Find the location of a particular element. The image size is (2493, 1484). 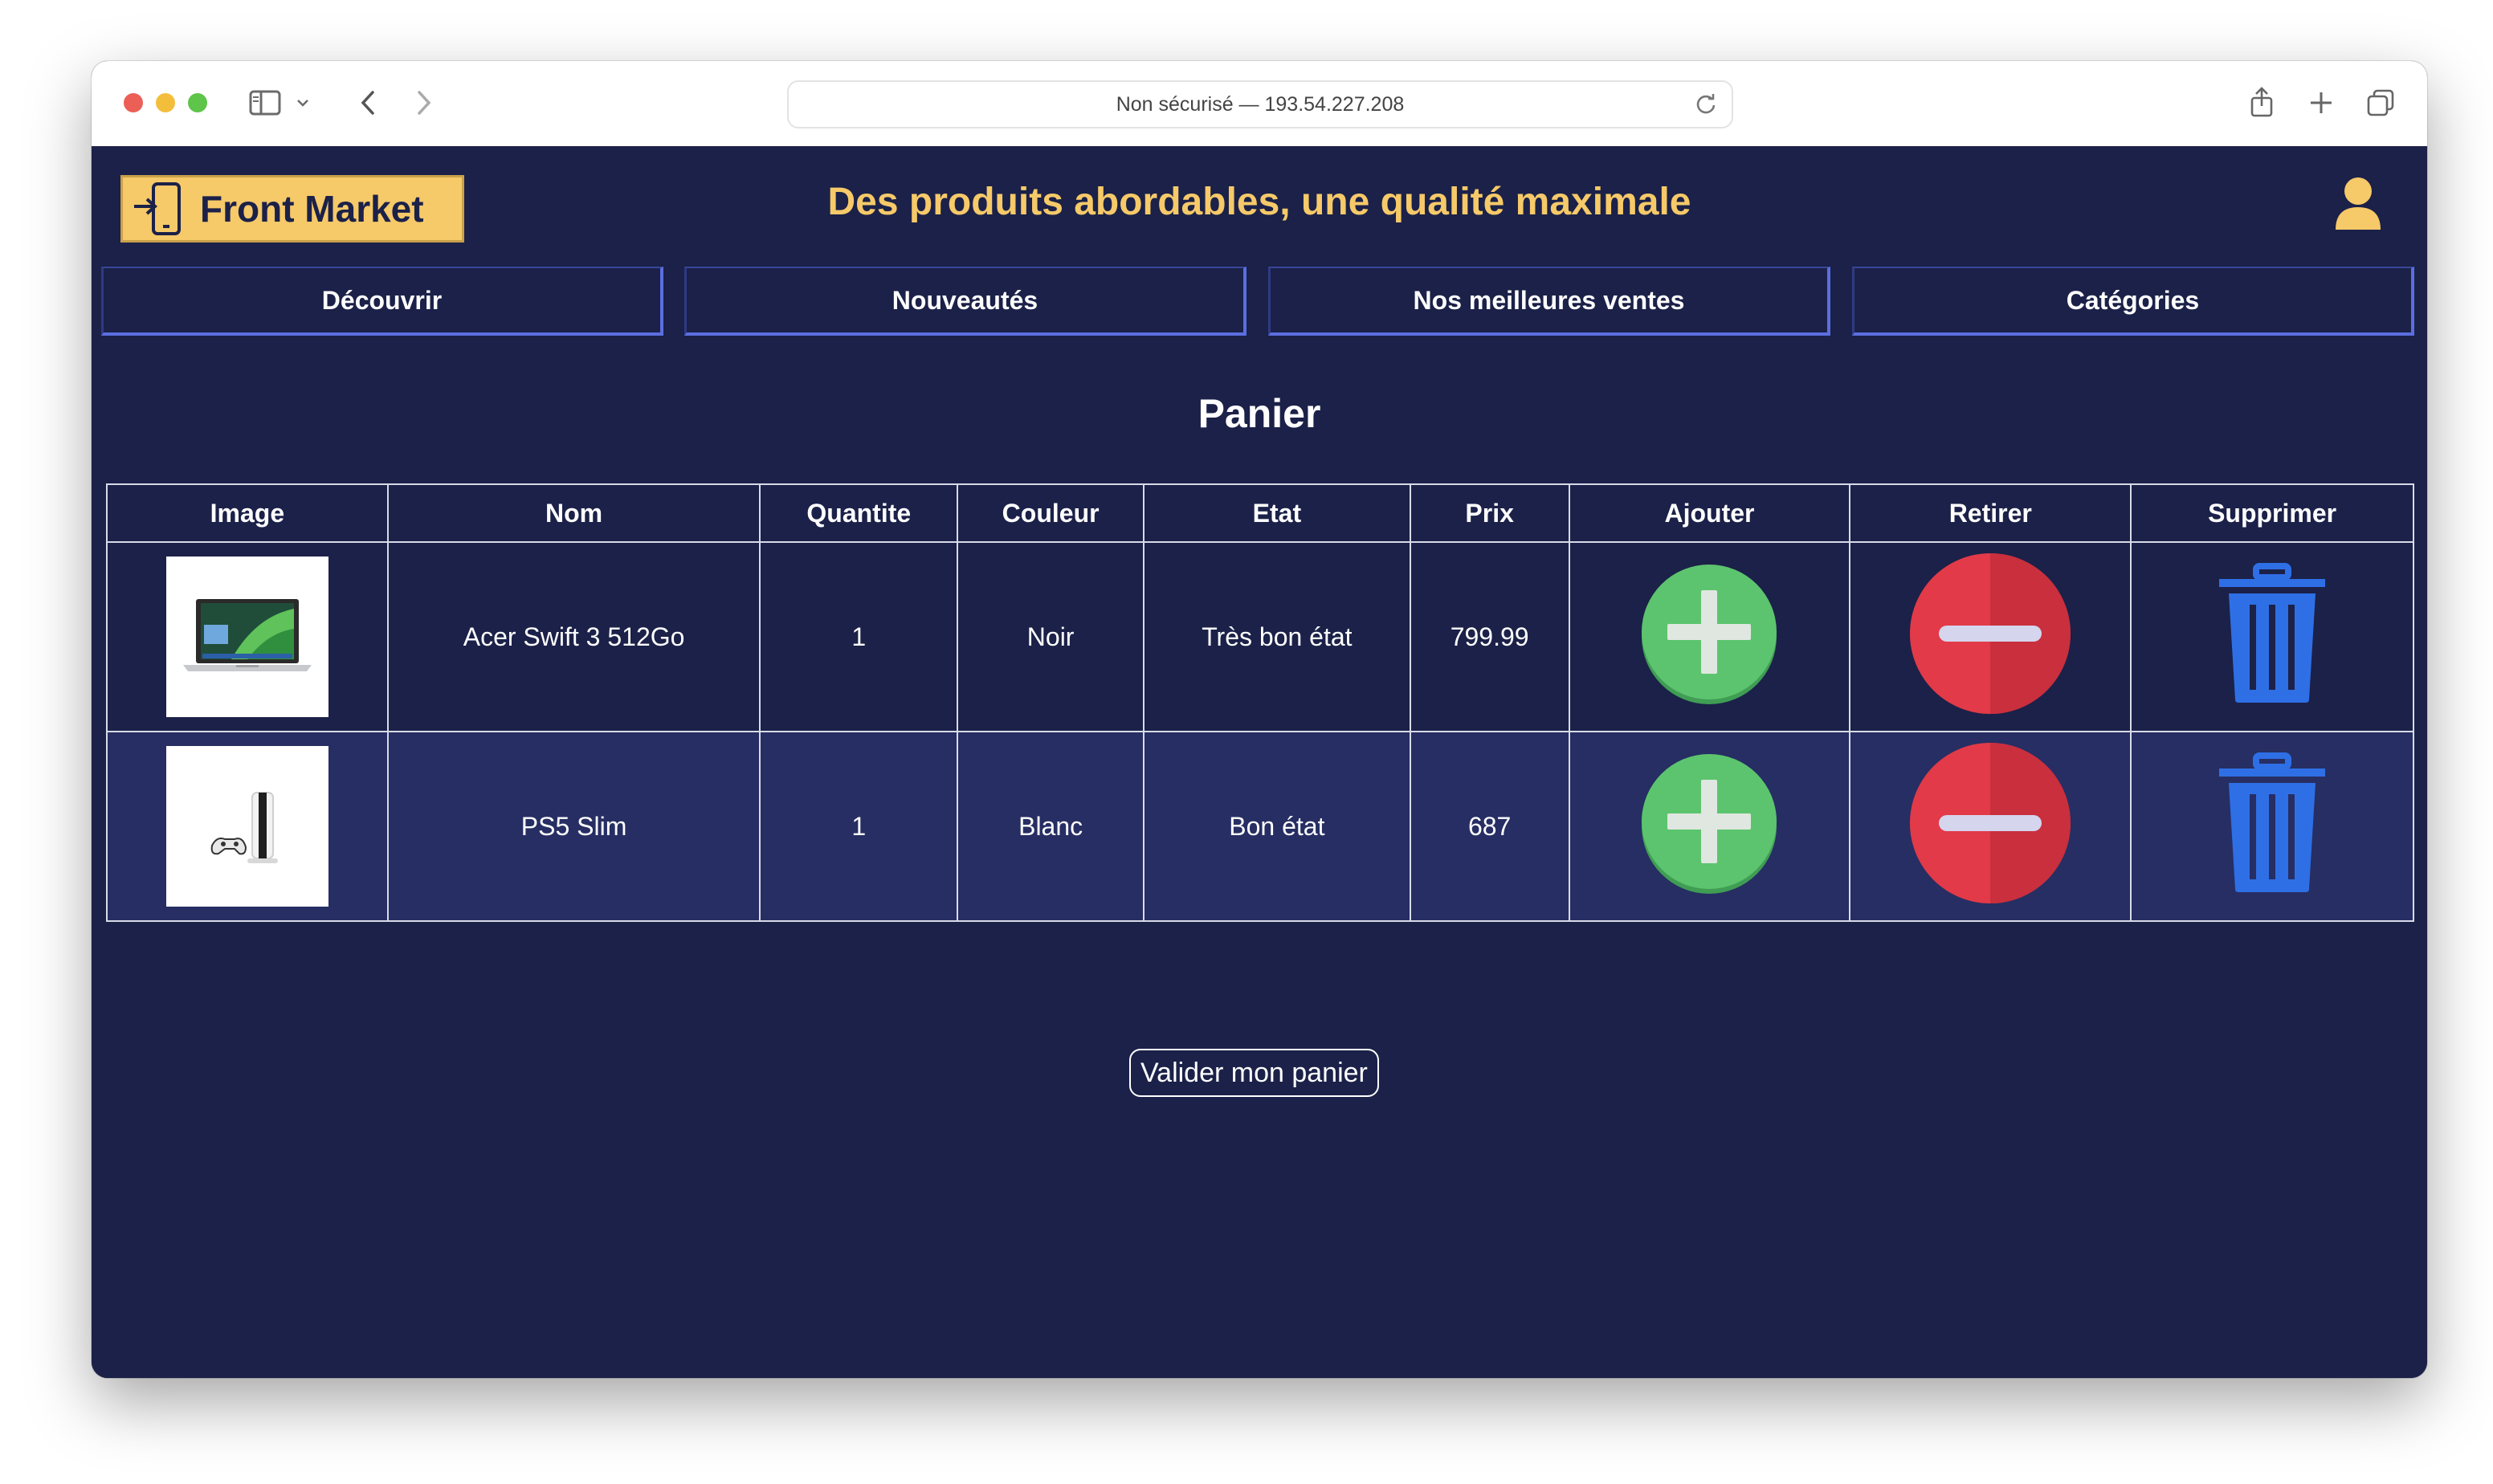

tab-overview-icon is located at coordinates (2380, 102).